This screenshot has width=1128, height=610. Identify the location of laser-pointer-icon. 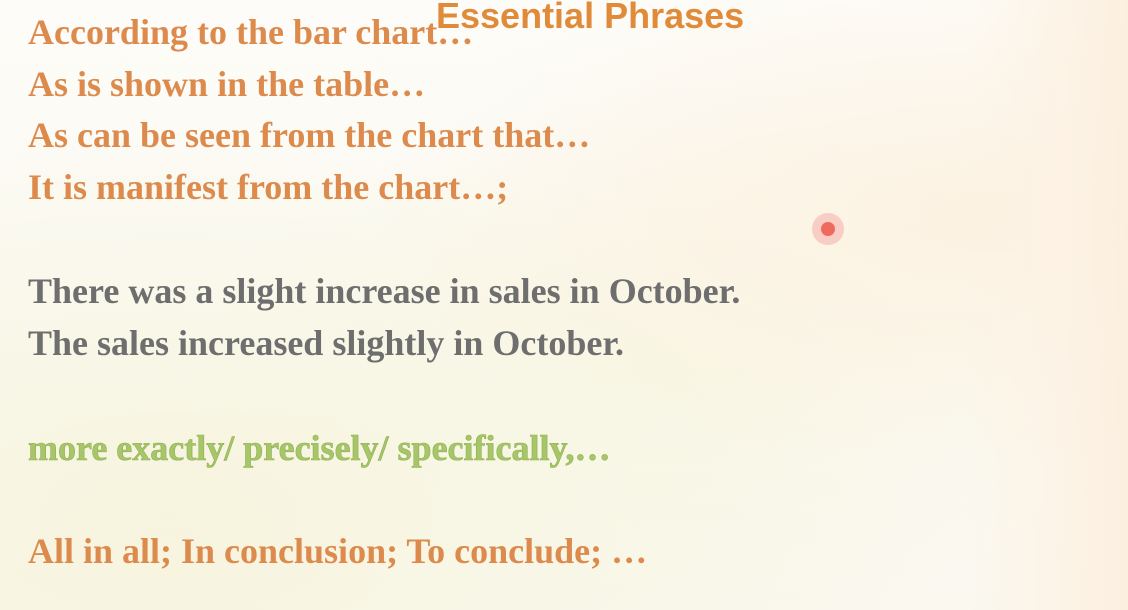
(828, 229).